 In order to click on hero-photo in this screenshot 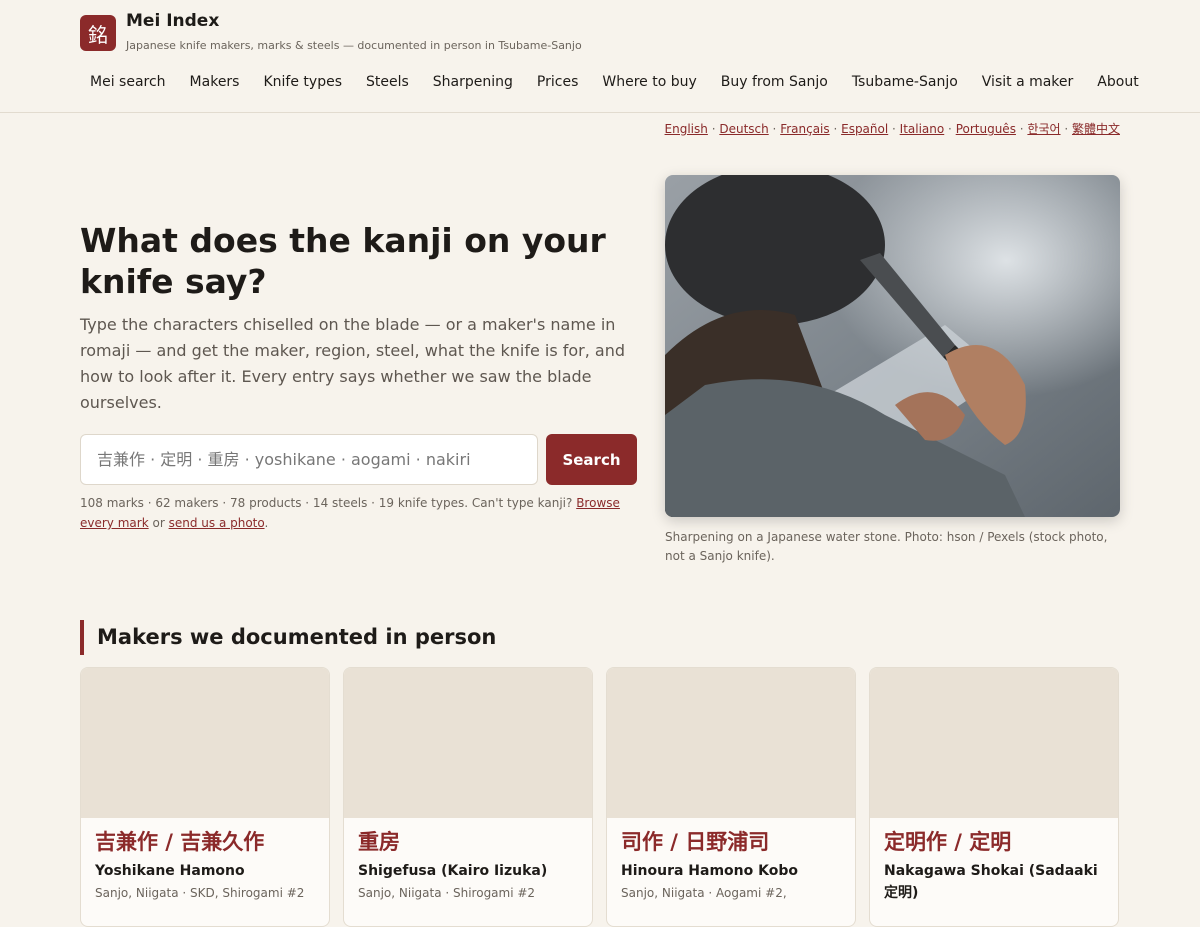, I will do `click(892, 346)`.